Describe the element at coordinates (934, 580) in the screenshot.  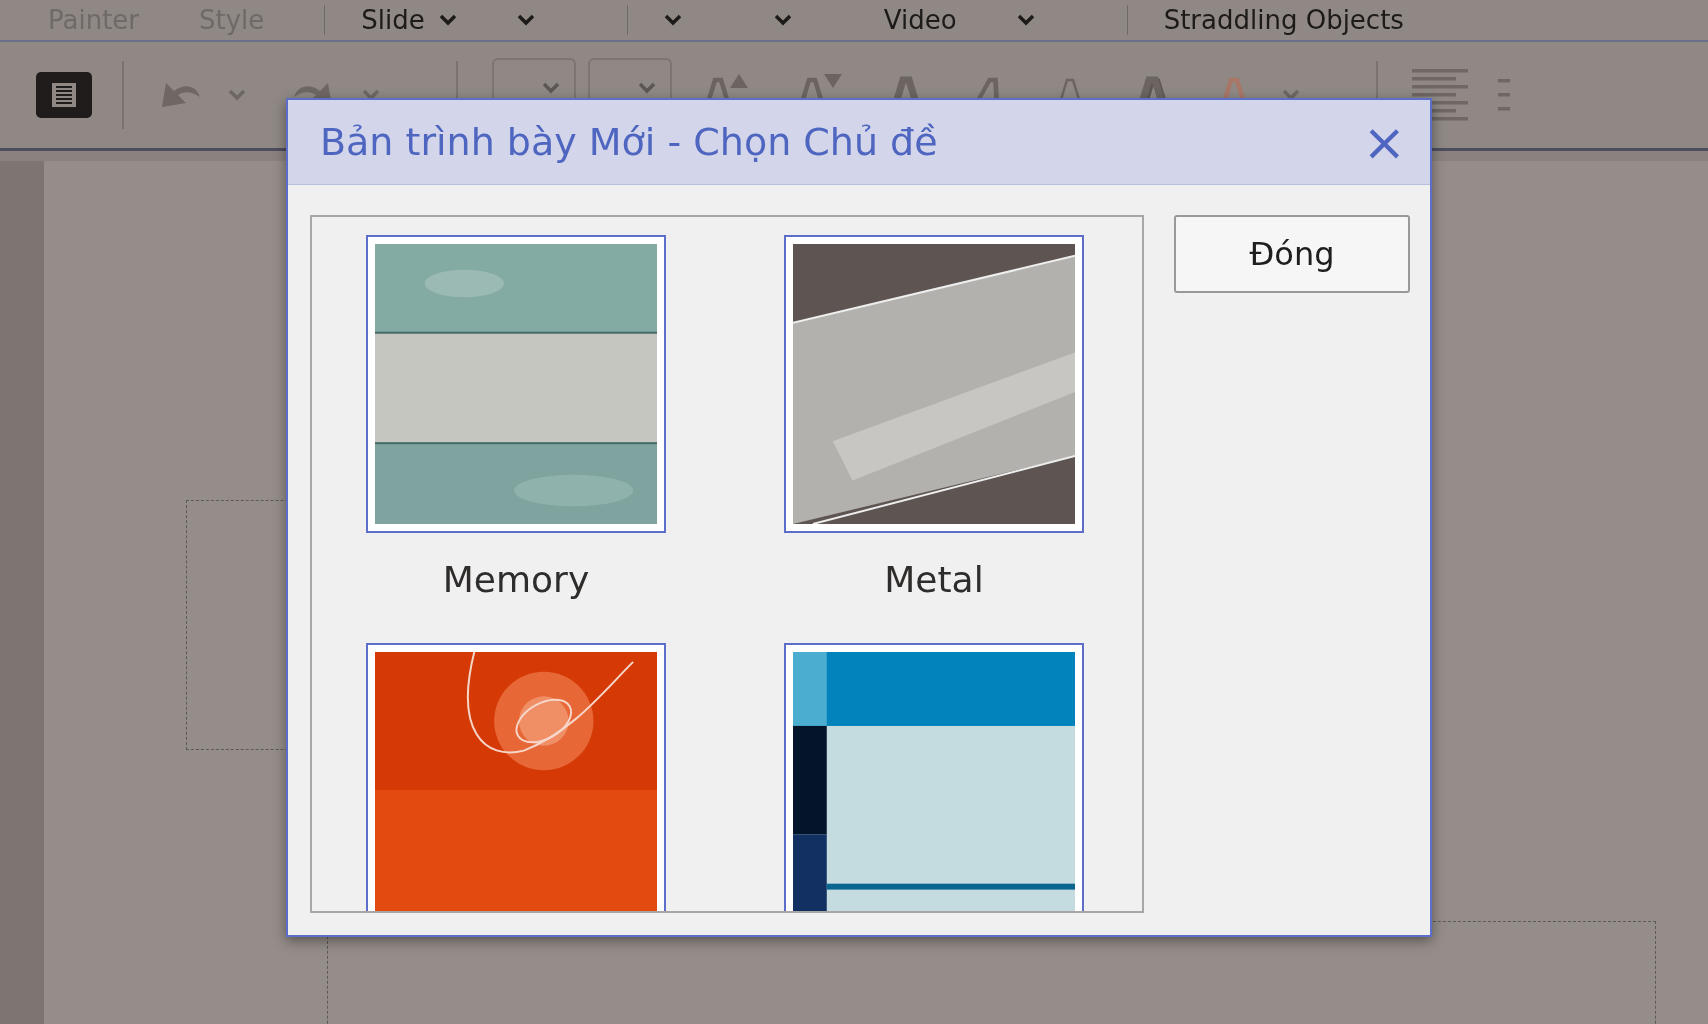
I see `theme-name: Metal` at that location.